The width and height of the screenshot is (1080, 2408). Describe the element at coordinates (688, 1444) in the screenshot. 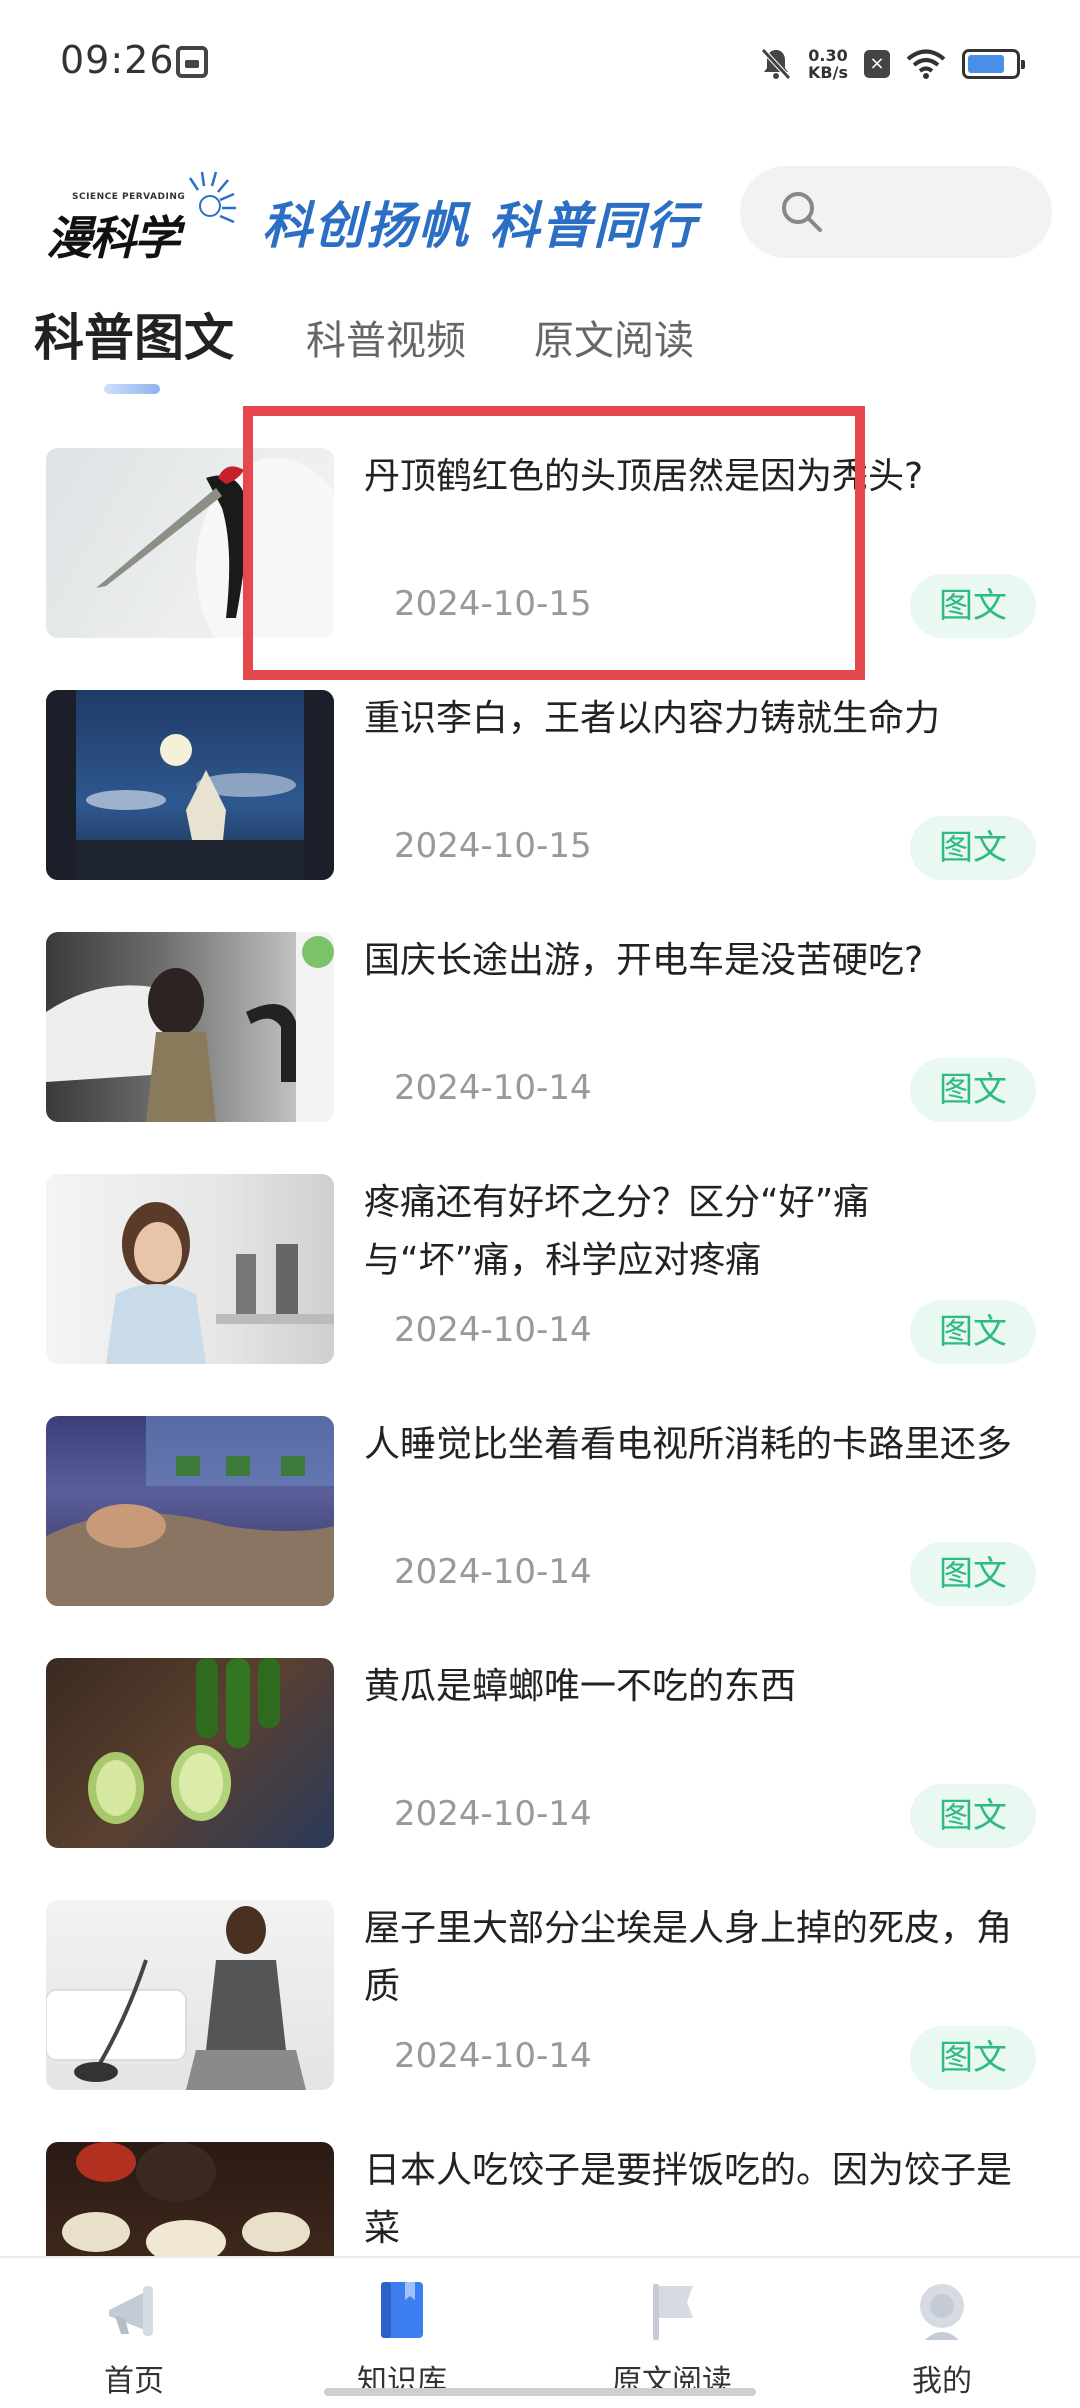

I see `article-title: 人睡觉比坐着看电视所消耗的卡路里还多` at that location.